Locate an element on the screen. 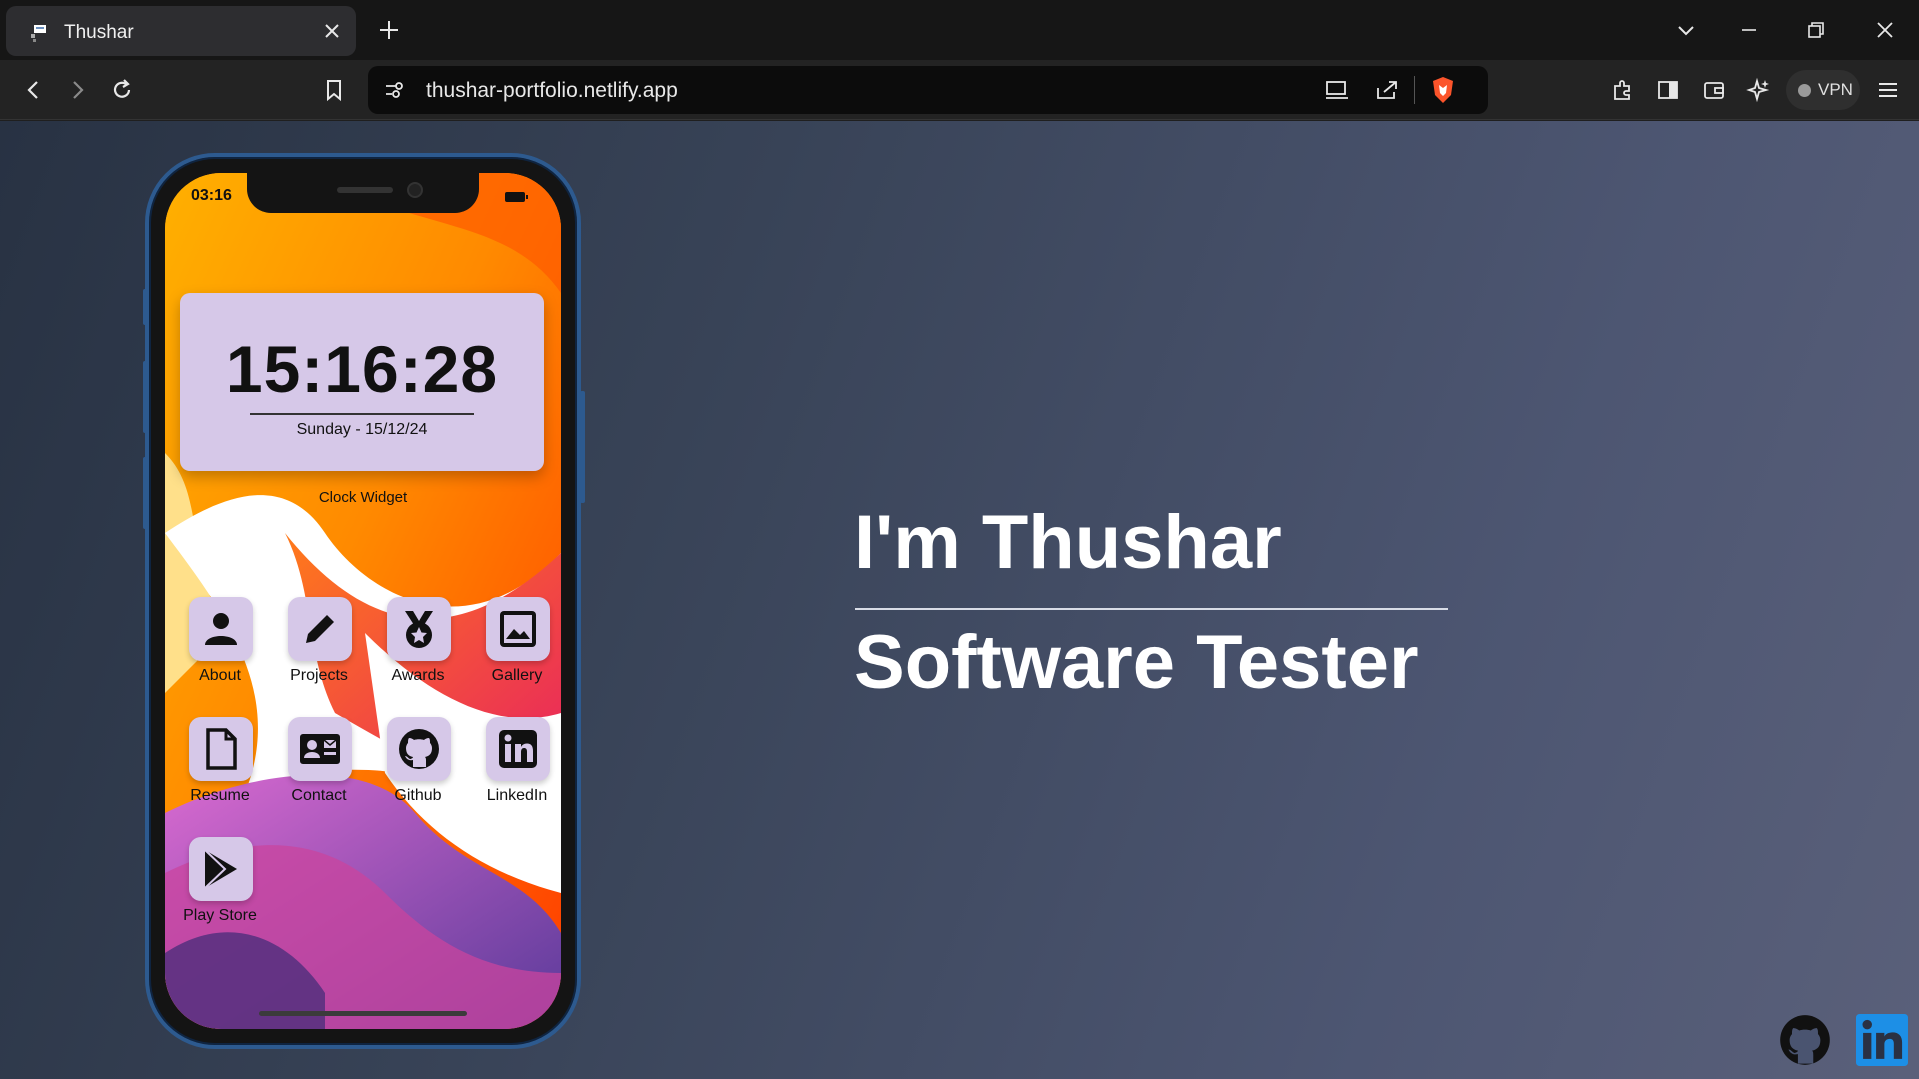 Image resolution: width=1919 pixels, height=1079 pixels. tab-thushar: Thushar is located at coordinates (181, 31).